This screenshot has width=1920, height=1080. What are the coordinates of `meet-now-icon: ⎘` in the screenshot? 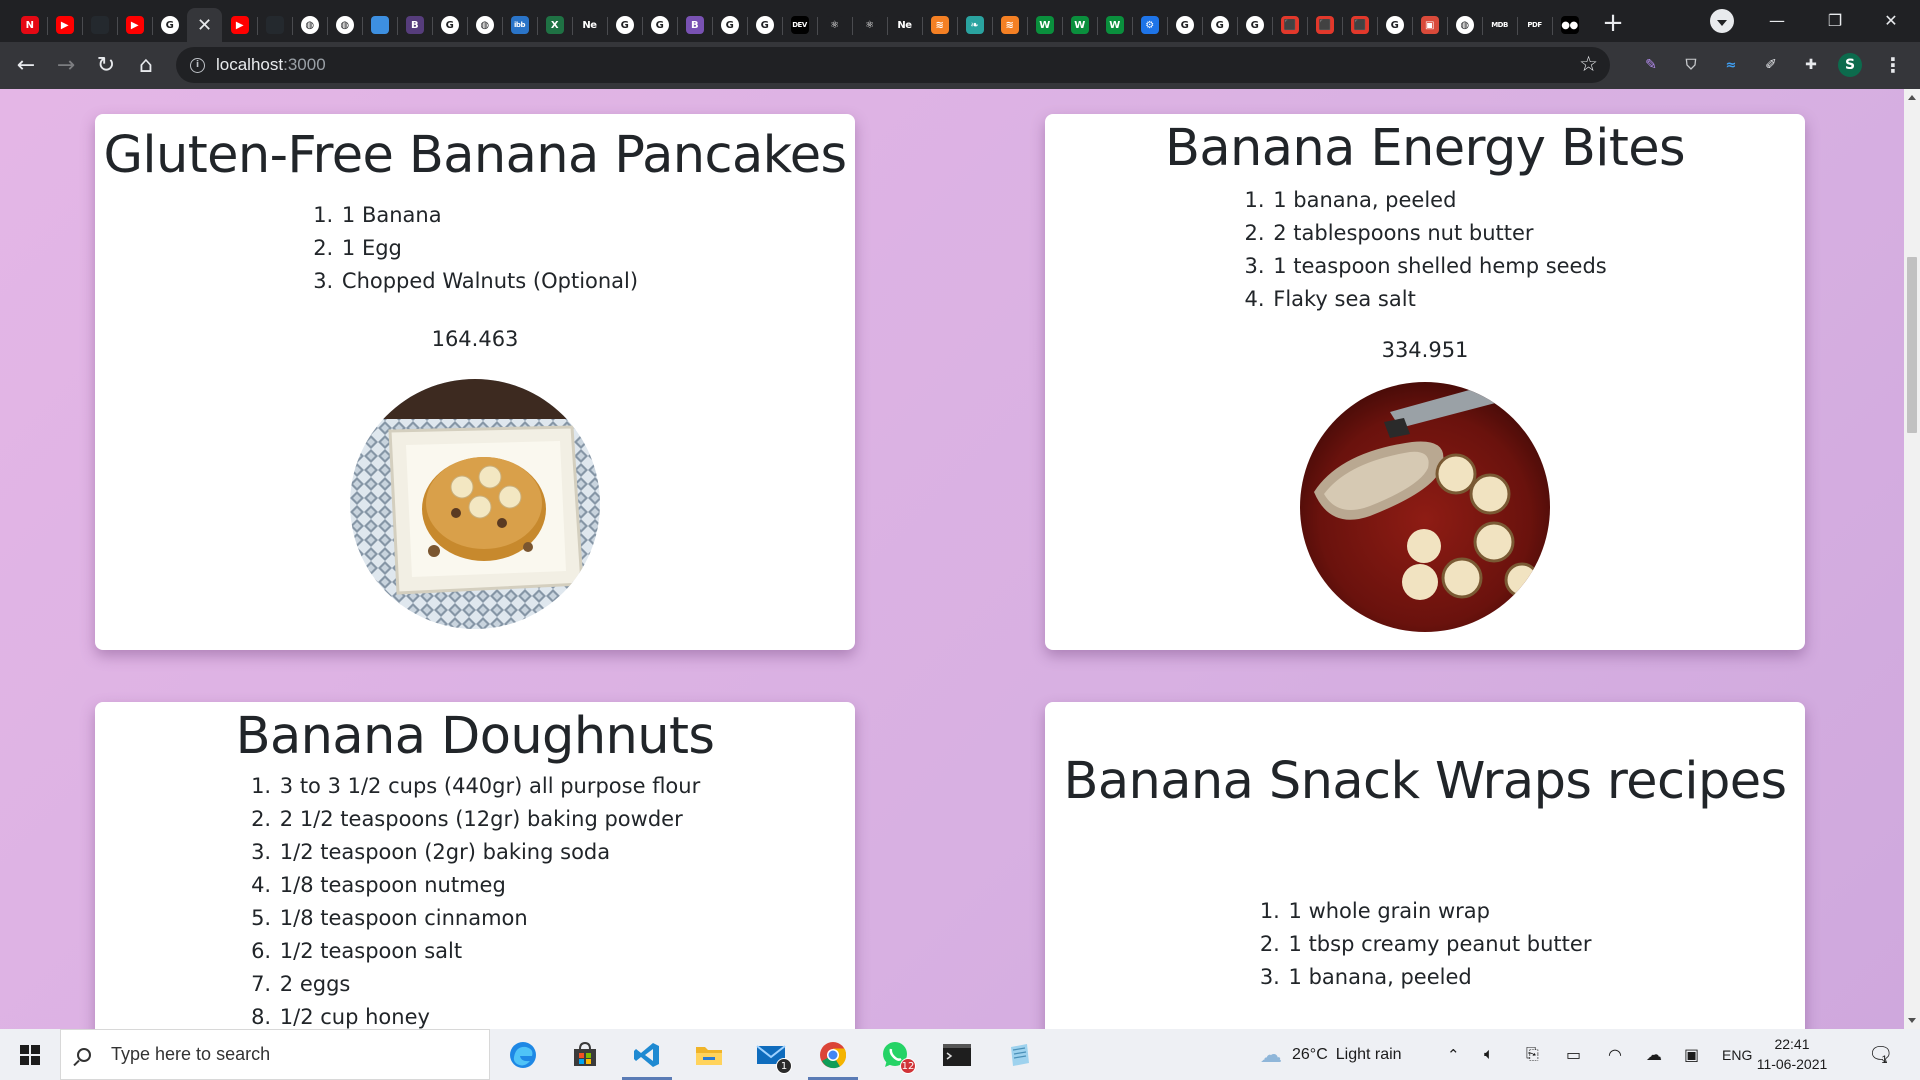 It's located at (1532, 1054).